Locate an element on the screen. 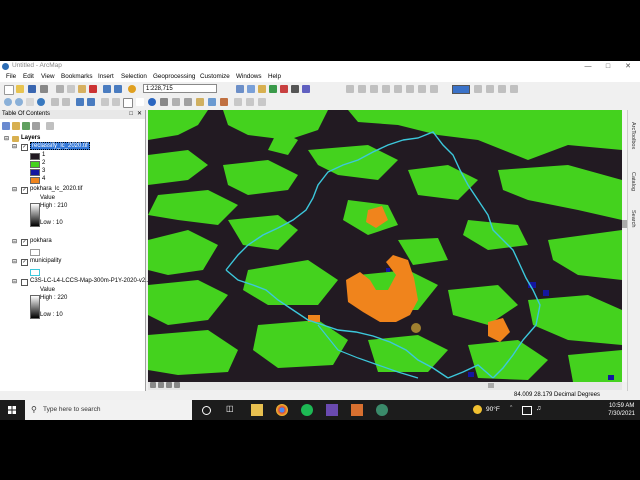  pokhara-lc-visibility-checkbox: ✓ is located at coordinates (24, 190).